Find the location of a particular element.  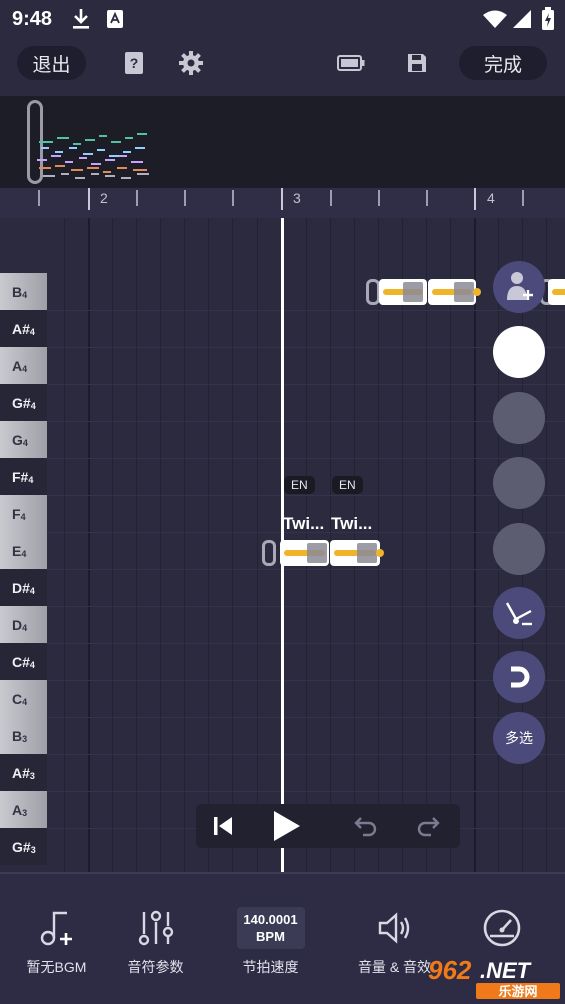

snap-magnet-button is located at coordinates (519, 677).